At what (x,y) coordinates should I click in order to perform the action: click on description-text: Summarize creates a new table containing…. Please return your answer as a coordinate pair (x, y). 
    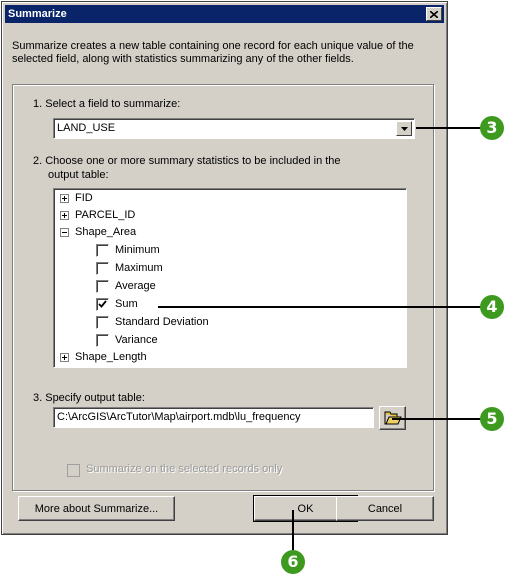
    Looking at the image, I should click on (213, 52).